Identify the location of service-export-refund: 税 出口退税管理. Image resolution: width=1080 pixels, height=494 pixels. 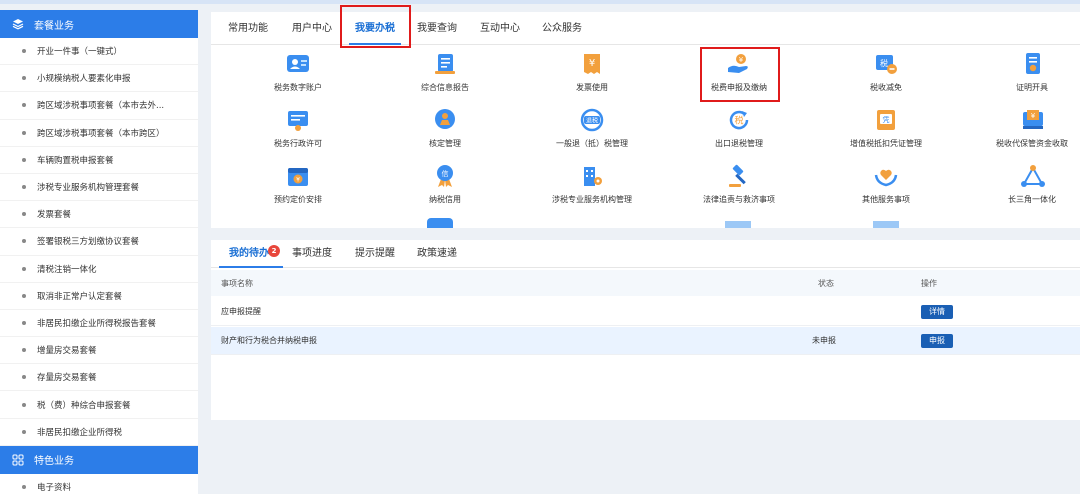
(739, 133).